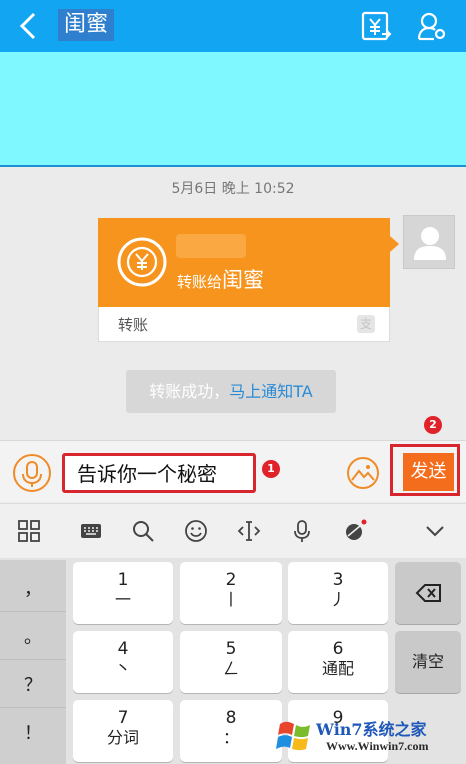  What do you see at coordinates (123, 718) in the screenshot?
I see `key-number: 7` at bounding box center [123, 718].